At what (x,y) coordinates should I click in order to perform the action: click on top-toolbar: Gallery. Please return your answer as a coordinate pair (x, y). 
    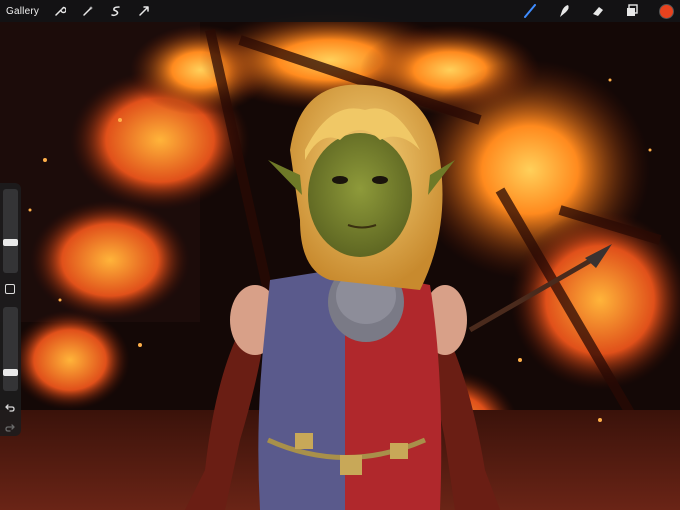
    Looking at the image, I should click on (340, 11).